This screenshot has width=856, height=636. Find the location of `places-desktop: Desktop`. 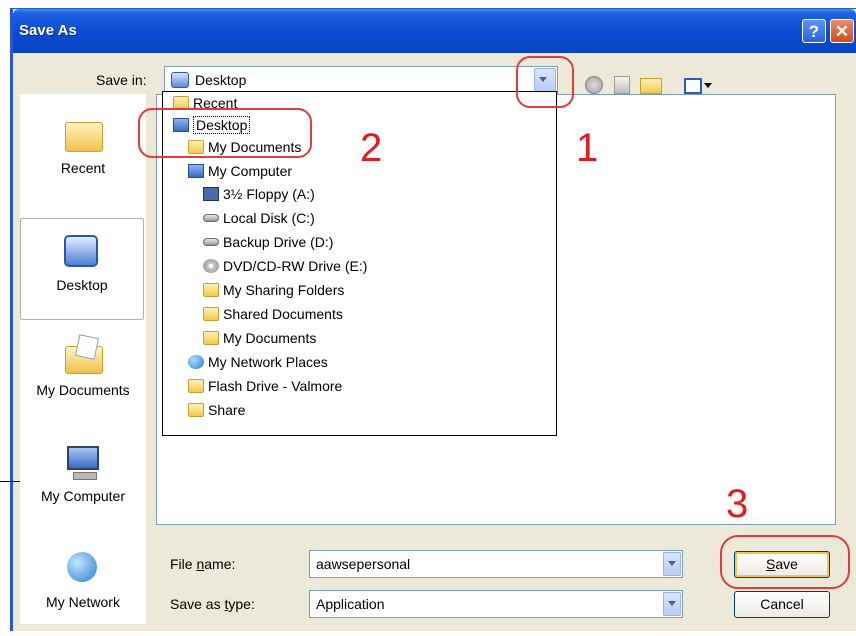

places-desktop: Desktop is located at coordinates (82, 269).